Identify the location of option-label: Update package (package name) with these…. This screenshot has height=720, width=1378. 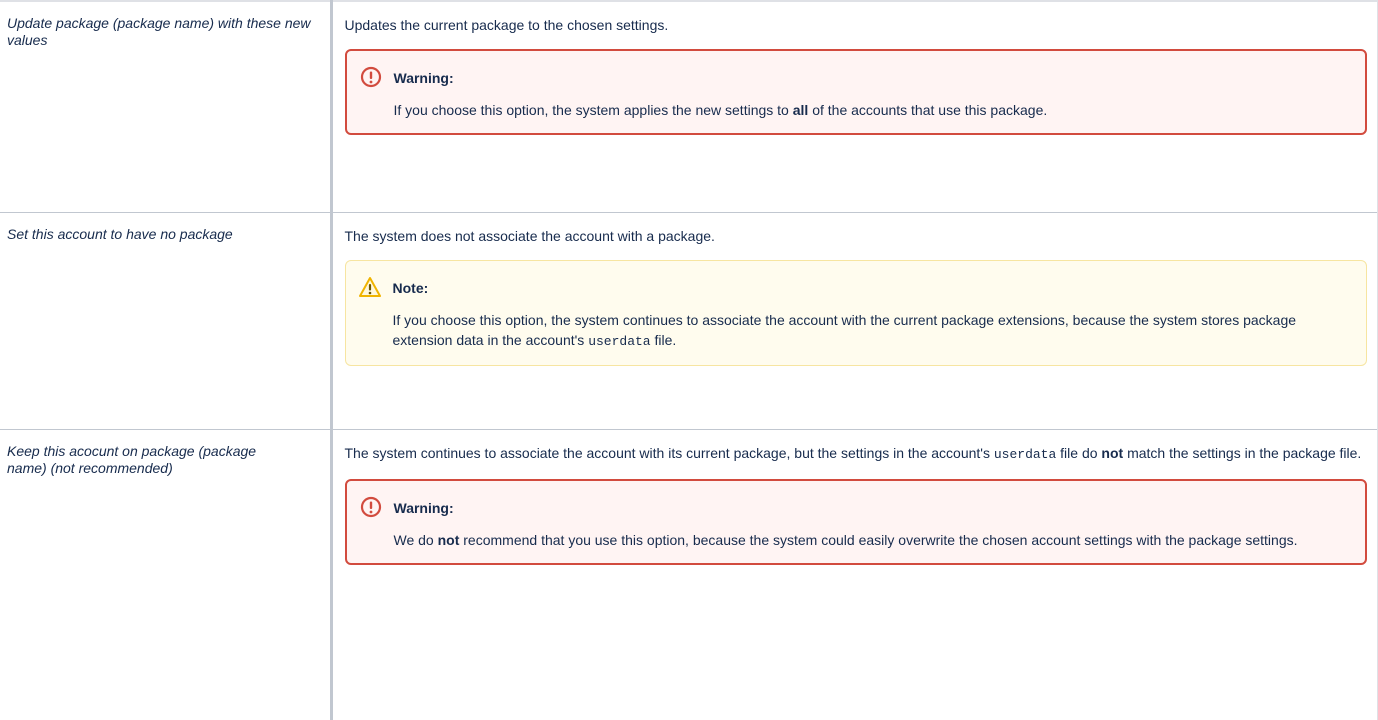
(159, 32).